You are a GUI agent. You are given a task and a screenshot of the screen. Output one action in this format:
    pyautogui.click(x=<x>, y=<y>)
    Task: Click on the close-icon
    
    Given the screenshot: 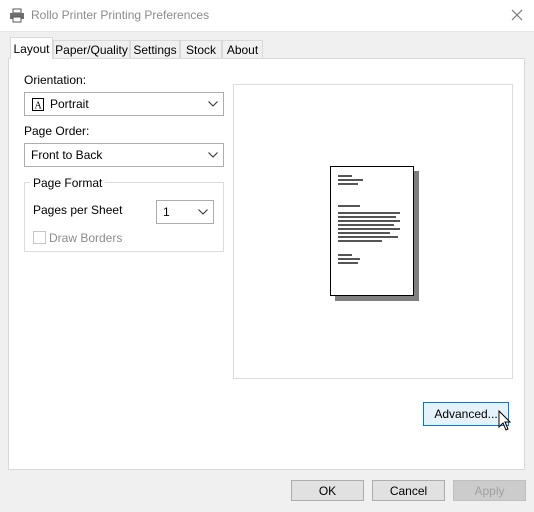 What is the action you would take?
    pyautogui.click(x=517, y=15)
    